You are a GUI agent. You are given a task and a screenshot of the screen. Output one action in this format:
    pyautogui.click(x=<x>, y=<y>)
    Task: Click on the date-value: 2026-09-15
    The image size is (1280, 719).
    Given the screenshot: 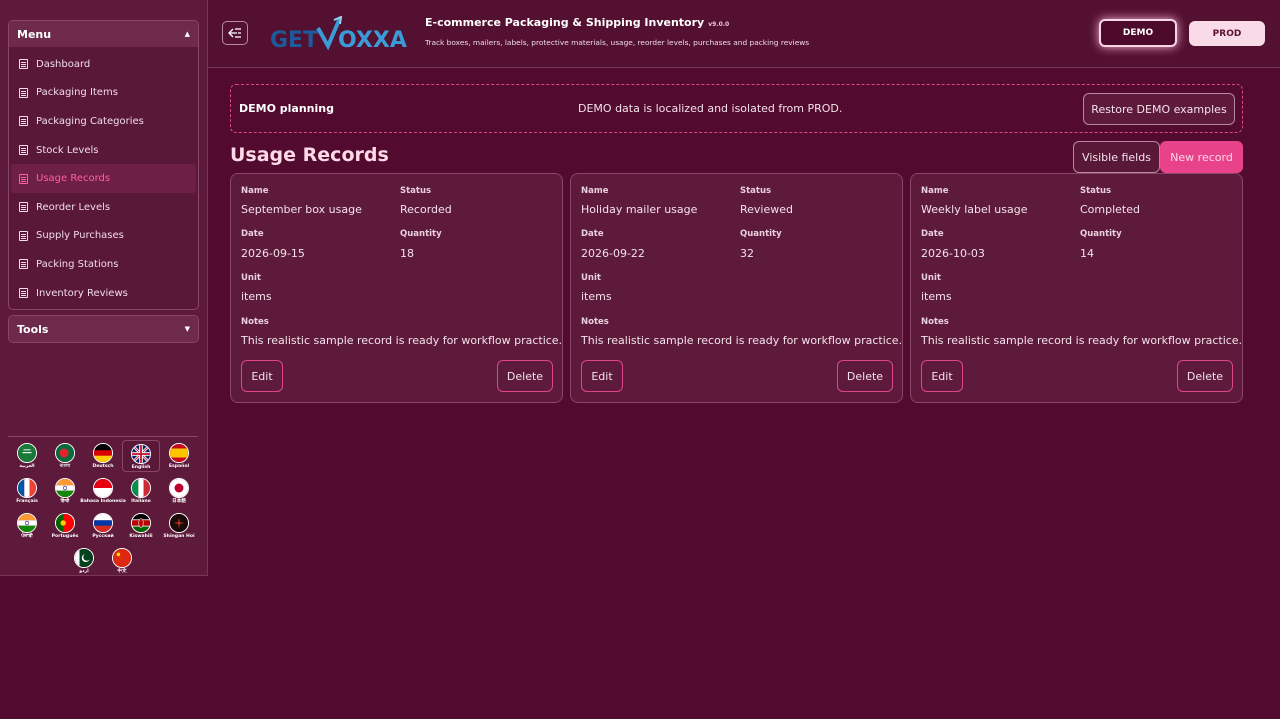 What is the action you would take?
    pyautogui.click(x=273, y=253)
    